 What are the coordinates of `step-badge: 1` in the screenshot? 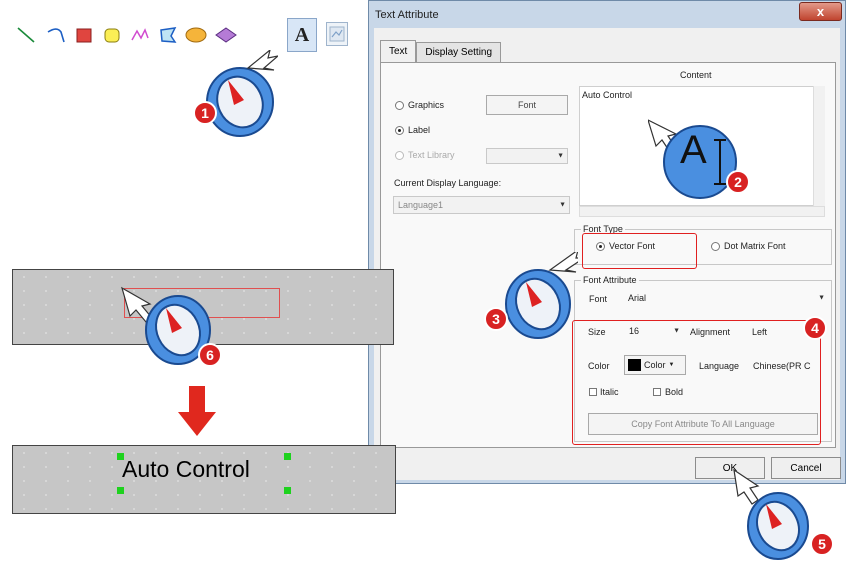 It's located at (205, 113).